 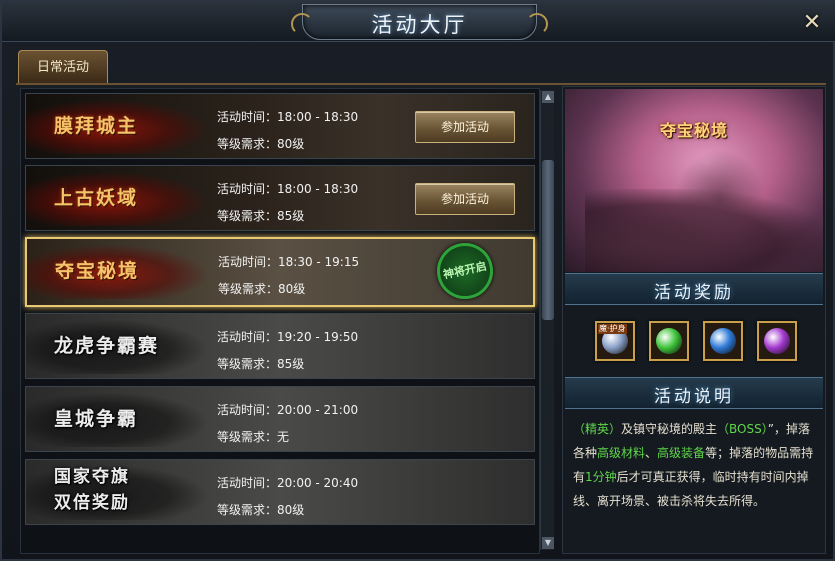 What do you see at coordinates (92, 477) in the screenshot?
I see `activity-name-line1: 国家夺旗` at bounding box center [92, 477].